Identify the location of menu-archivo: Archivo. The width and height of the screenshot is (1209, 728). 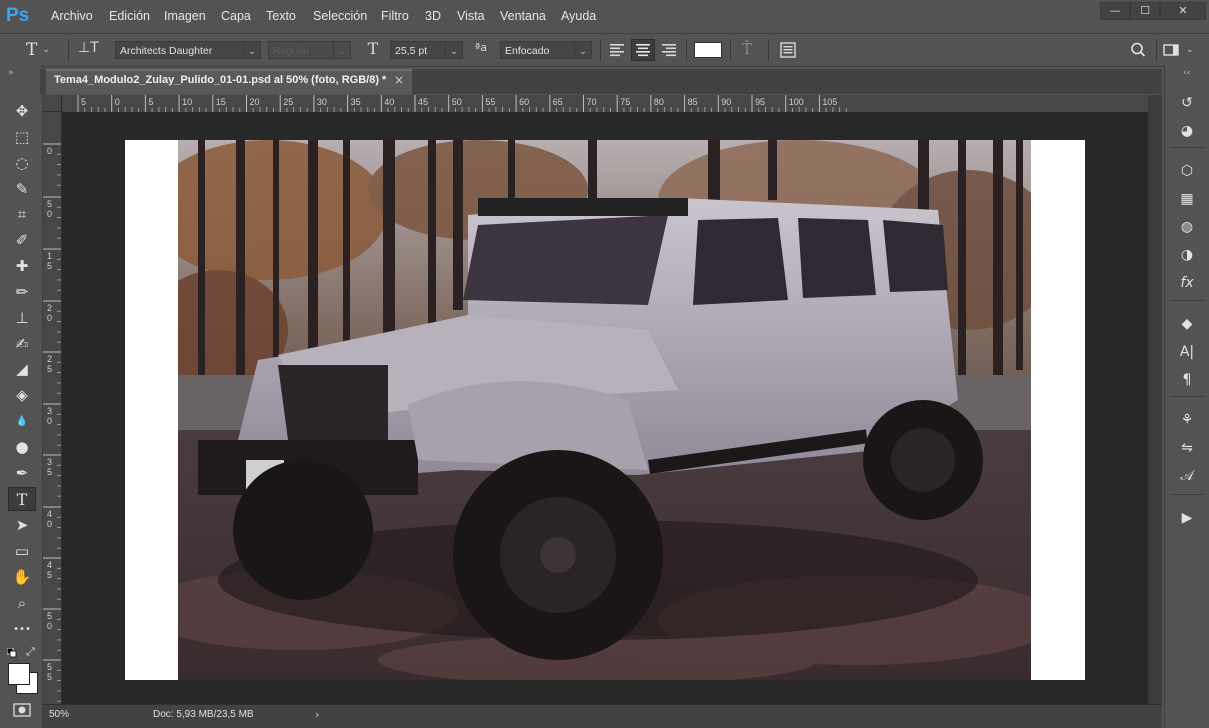
(72, 16).